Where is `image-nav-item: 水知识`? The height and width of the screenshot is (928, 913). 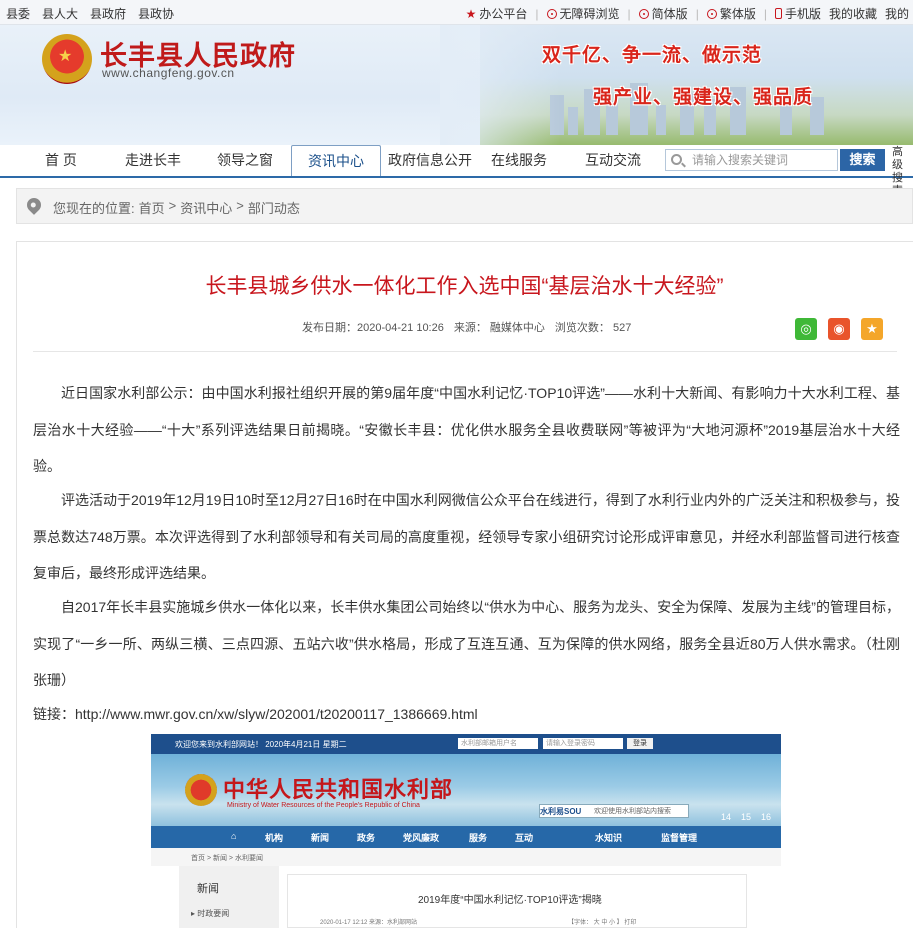 image-nav-item: 水知识 is located at coordinates (609, 838).